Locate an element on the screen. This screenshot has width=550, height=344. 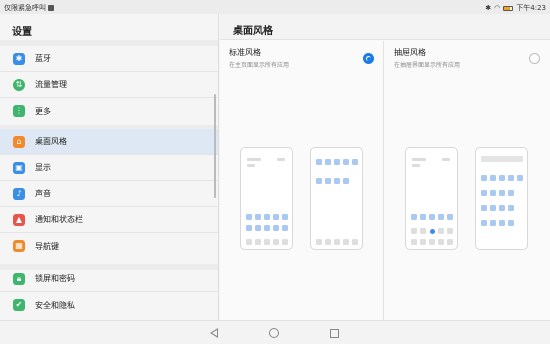
sidebar-group-2: ⌂ 桌面风格 ▣ 显示 ♪ 声音 ▲ 通知和状态栏 ▦ 导航键 is located at coordinates (109, 194).